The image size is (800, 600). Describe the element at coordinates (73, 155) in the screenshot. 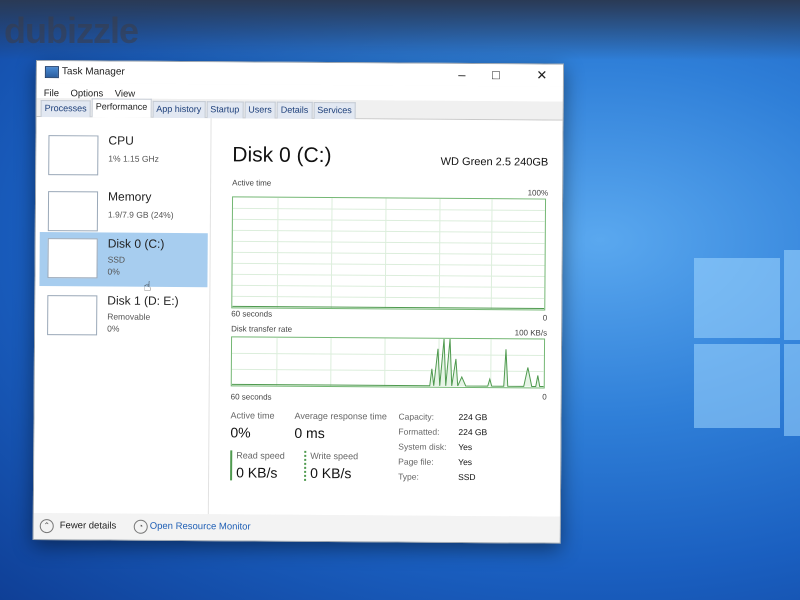

I see `cpu-thumbnail` at that location.